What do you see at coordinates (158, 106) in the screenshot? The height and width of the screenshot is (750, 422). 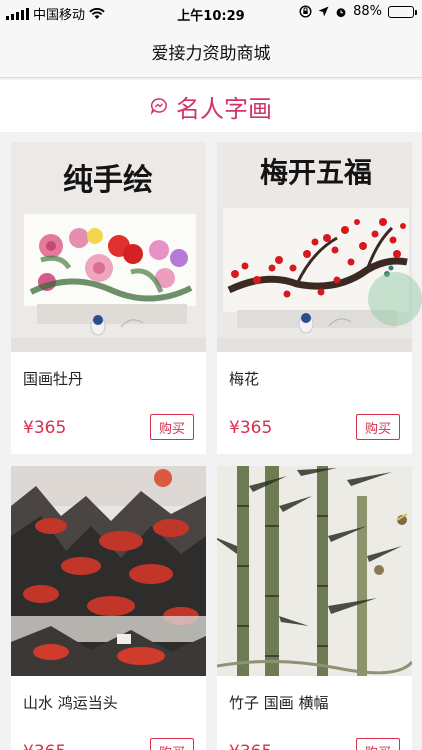 I see `chat-bubble-icon` at bounding box center [158, 106].